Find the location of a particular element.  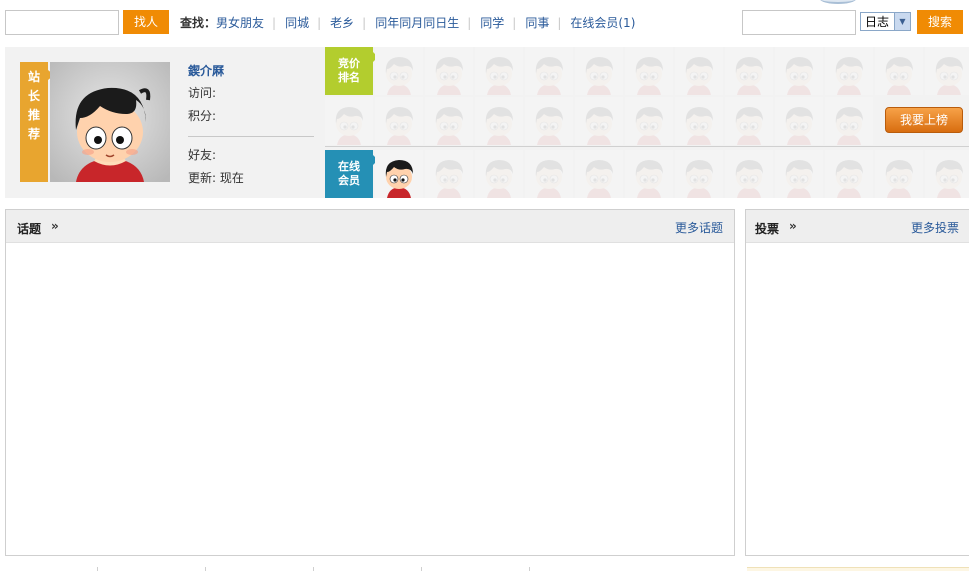

topics-panel-header: 话题 » 更多话题 is located at coordinates (370, 226).